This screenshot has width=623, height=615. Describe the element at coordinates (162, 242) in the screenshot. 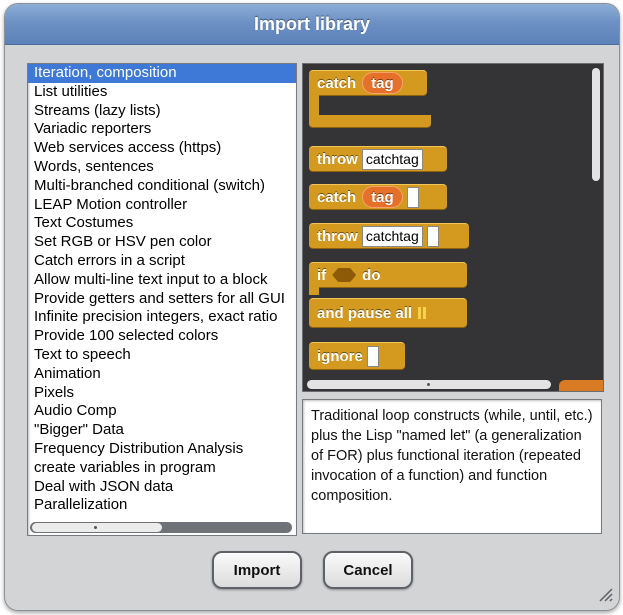

I see `library-list-item: Set RGB or HSV pen color` at that location.